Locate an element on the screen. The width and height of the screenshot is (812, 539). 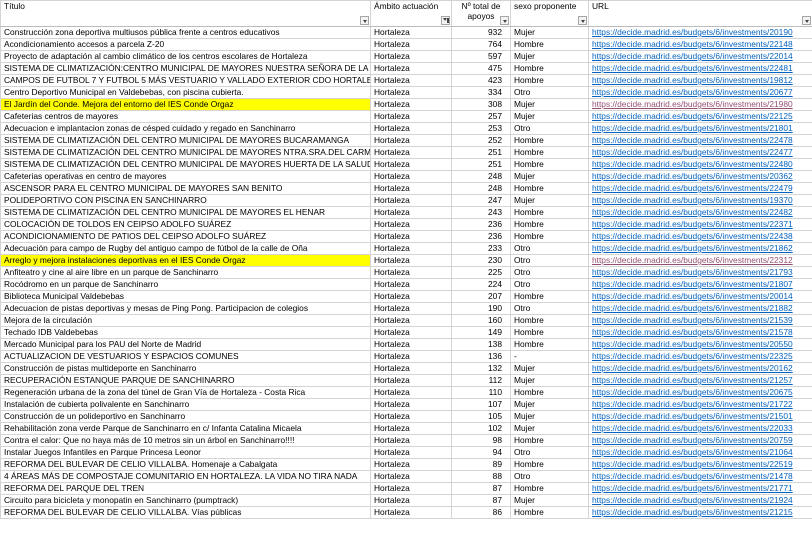
cell-apoyos: 423 is located at coordinates (481, 80).